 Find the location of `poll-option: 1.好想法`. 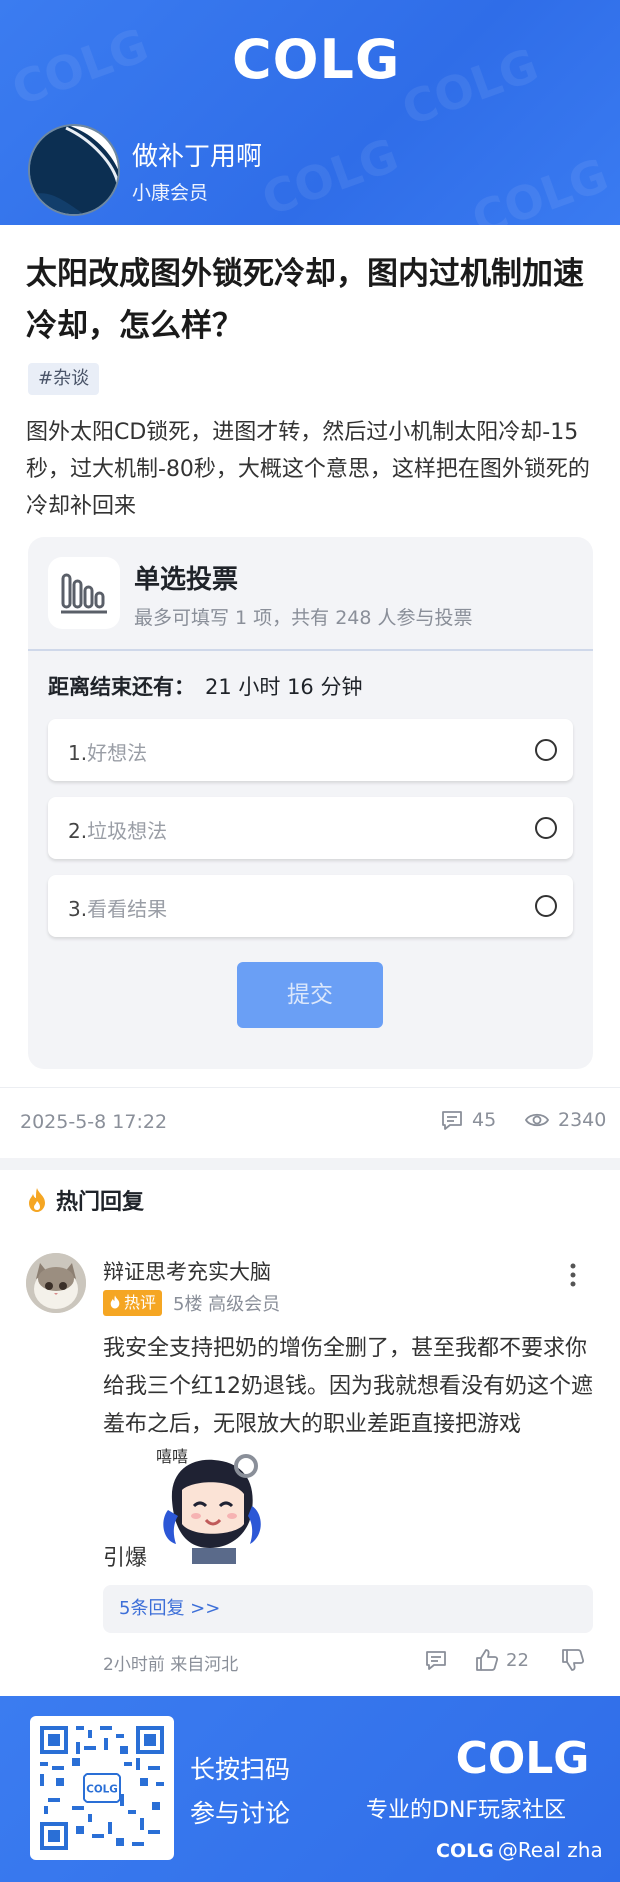

poll-option: 1.好想法 is located at coordinates (310, 750).